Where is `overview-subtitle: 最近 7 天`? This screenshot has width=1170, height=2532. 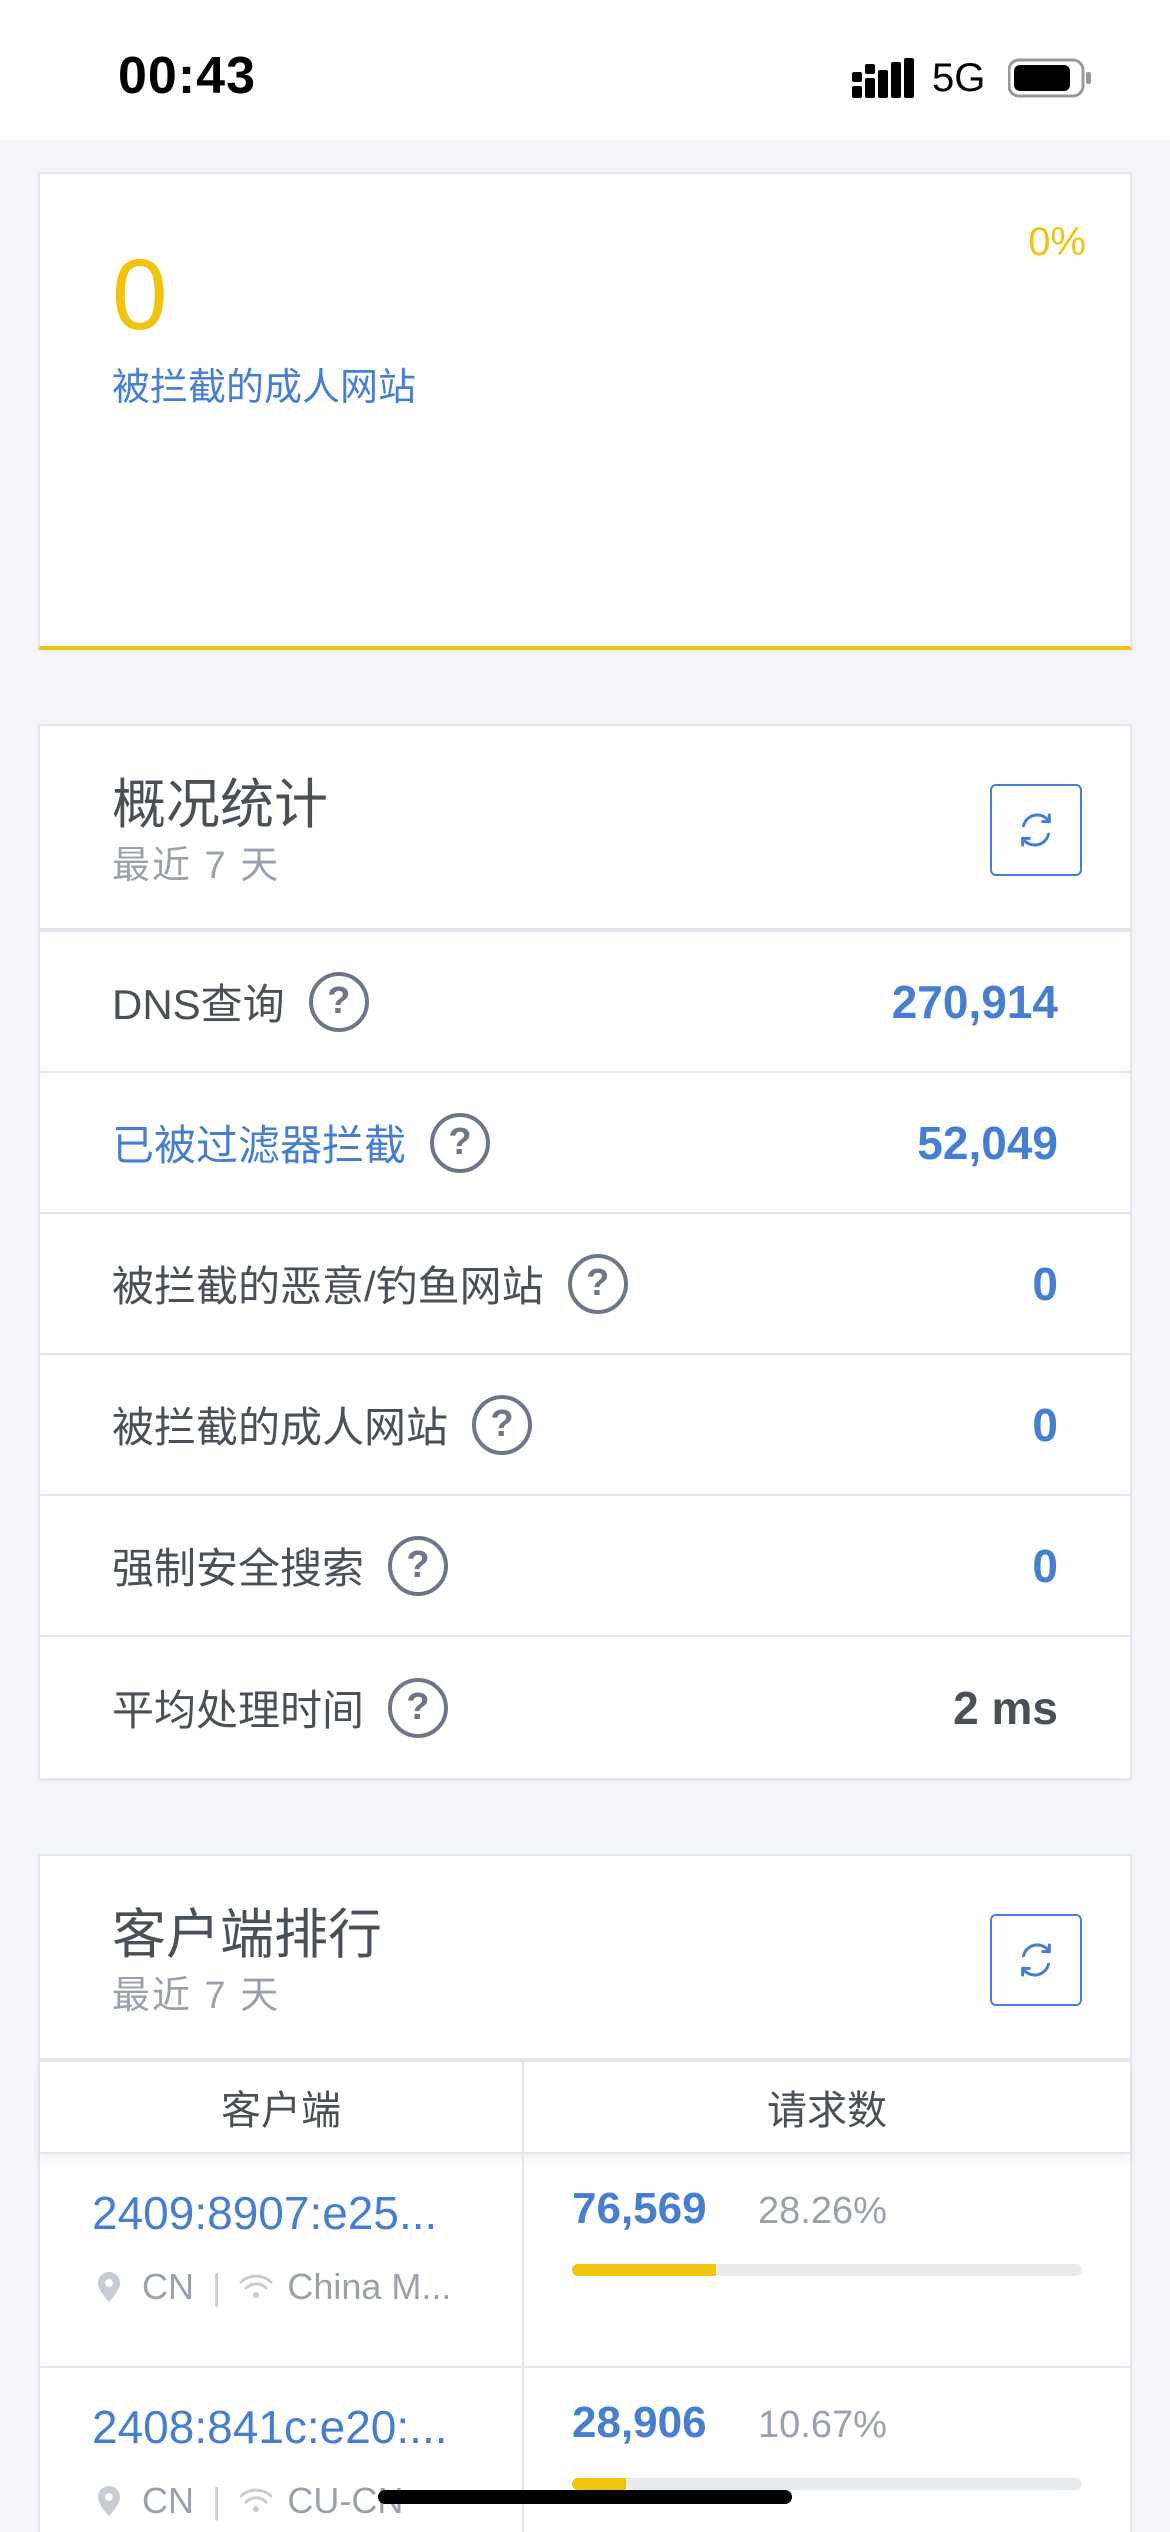 overview-subtitle: 最近 7 天 is located at coordinates (196, 866).